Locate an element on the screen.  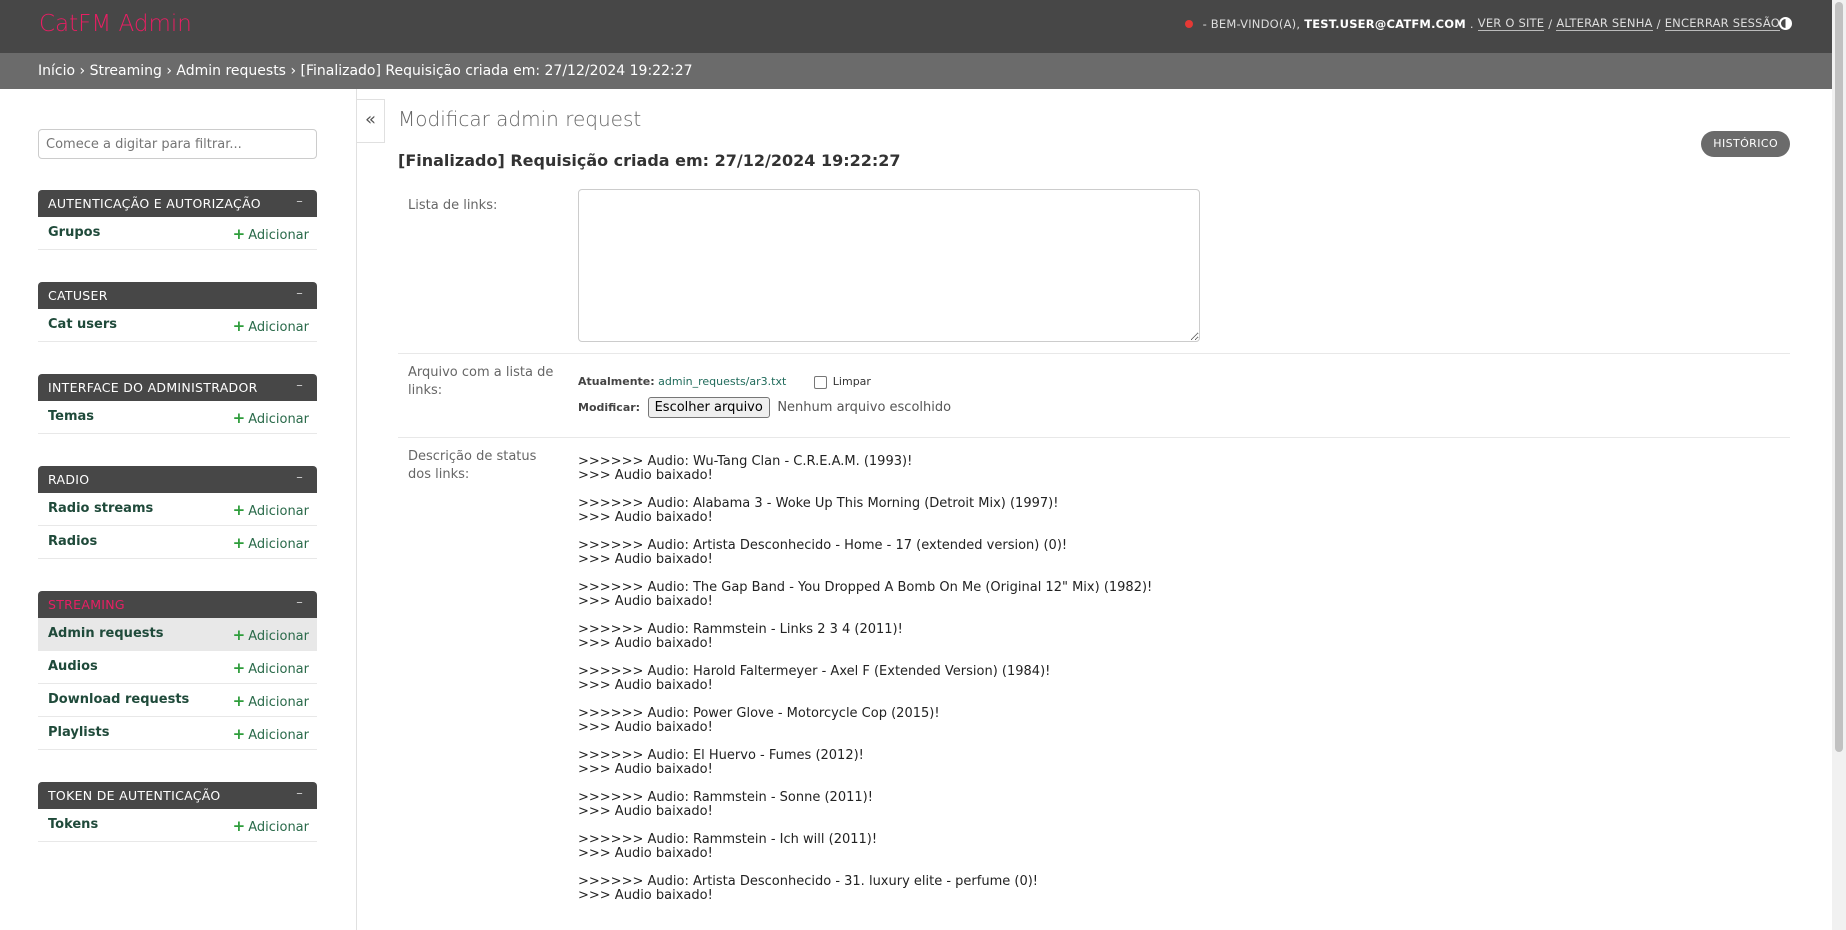
currently-label: Atualmente: is located at coordinates (616, 381).